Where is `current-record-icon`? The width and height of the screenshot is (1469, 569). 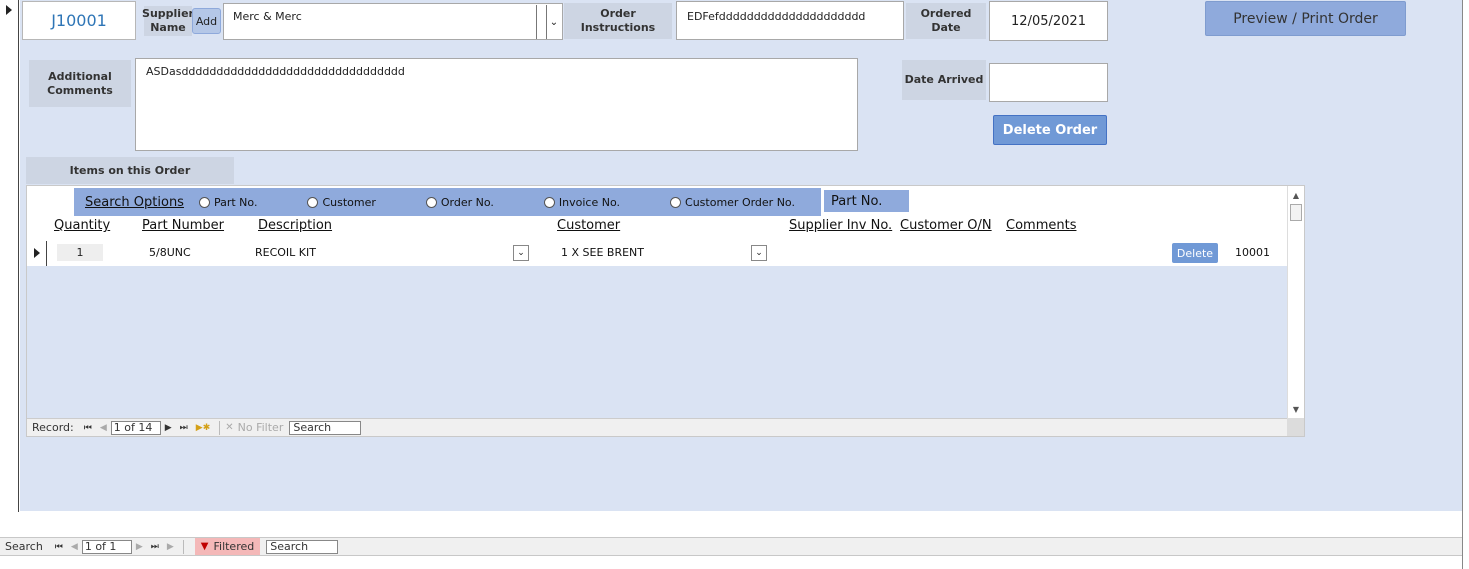 current-record-icon is located at coordinates (9, 10).